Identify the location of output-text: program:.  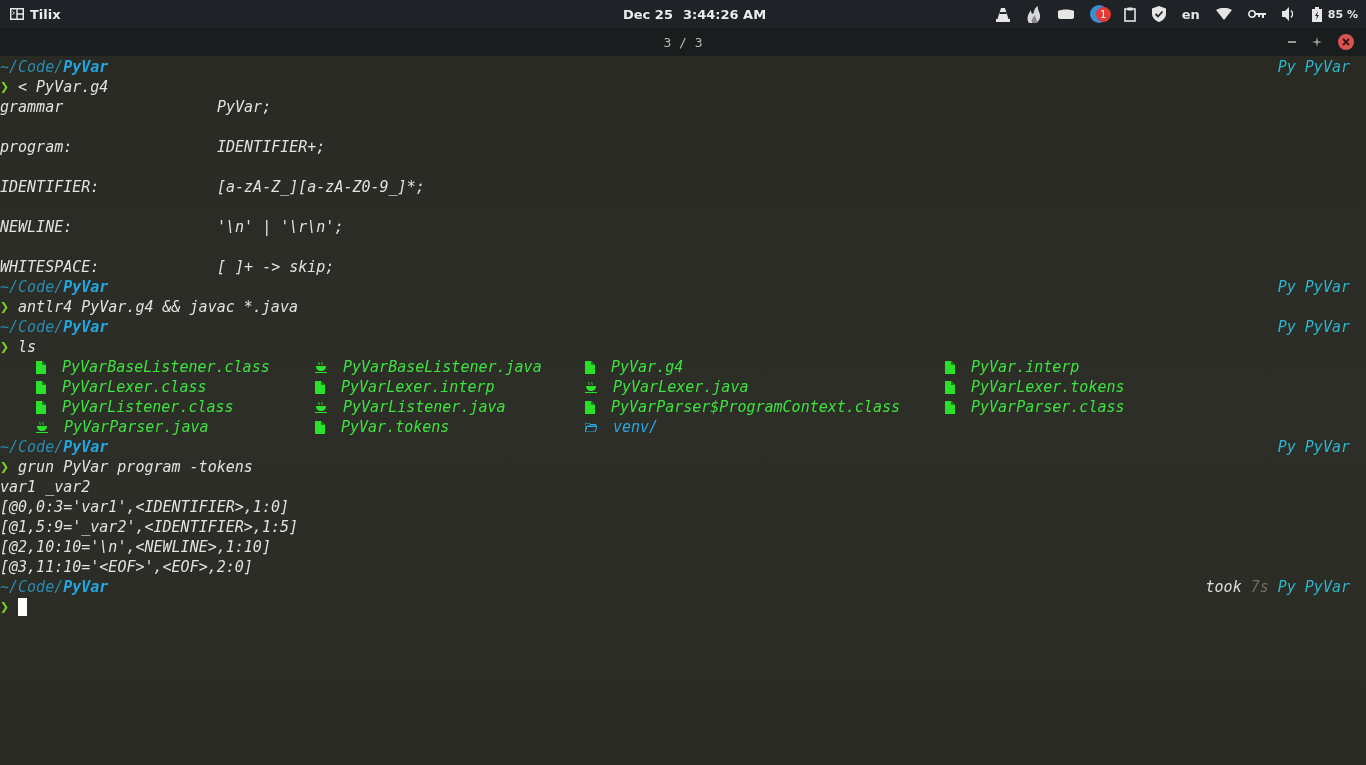
(37, 147).